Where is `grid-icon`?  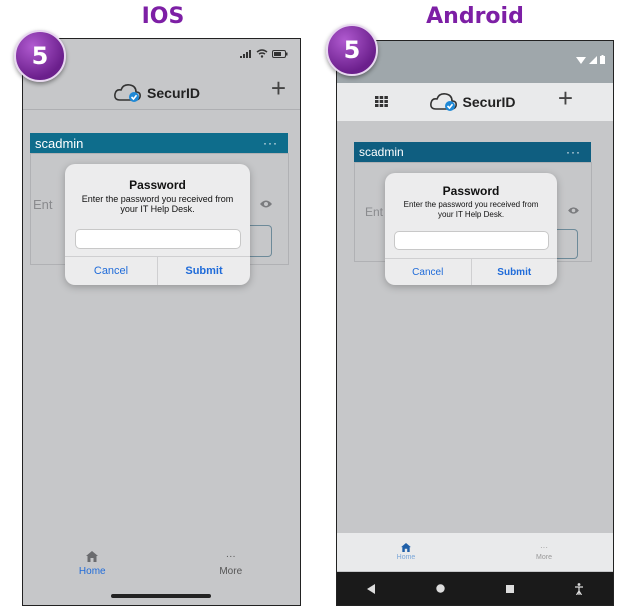 grid-icon is located at coordinates (381, 101).